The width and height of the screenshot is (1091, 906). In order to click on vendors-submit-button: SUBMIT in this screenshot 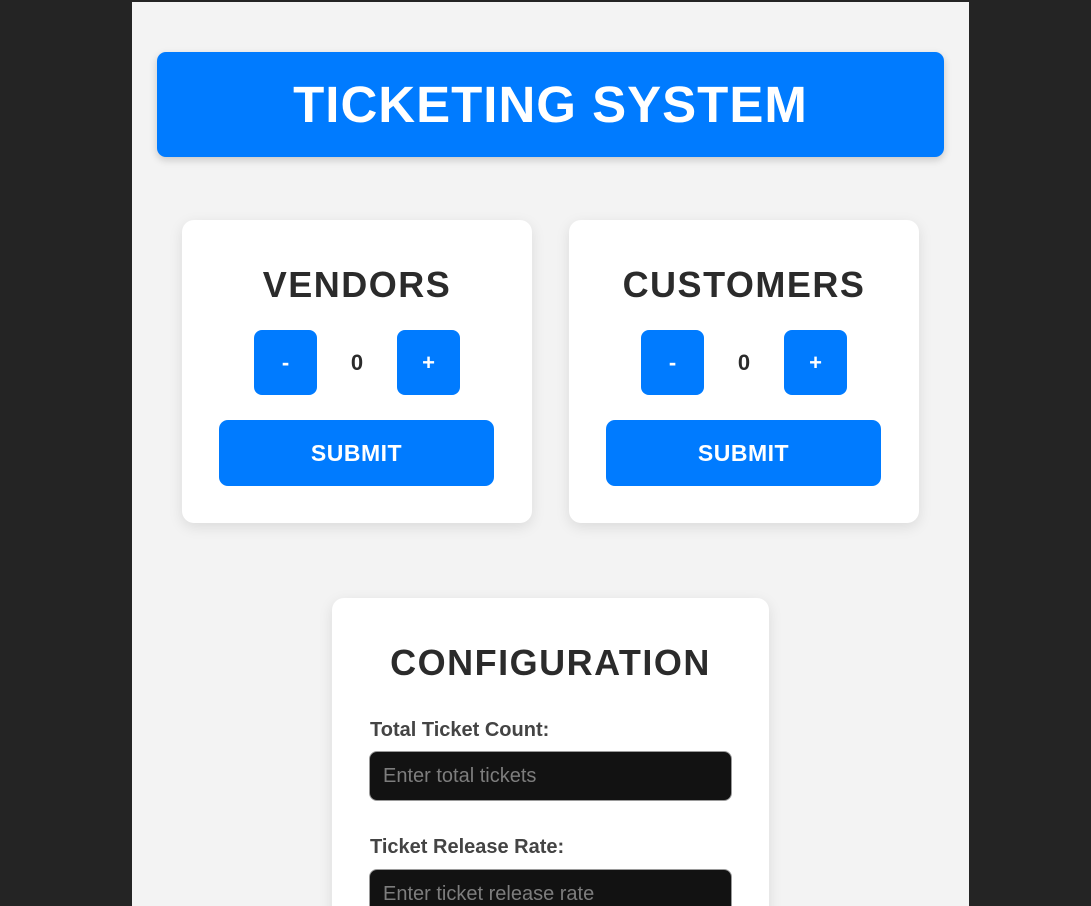, I will do `click(356, 453)`.